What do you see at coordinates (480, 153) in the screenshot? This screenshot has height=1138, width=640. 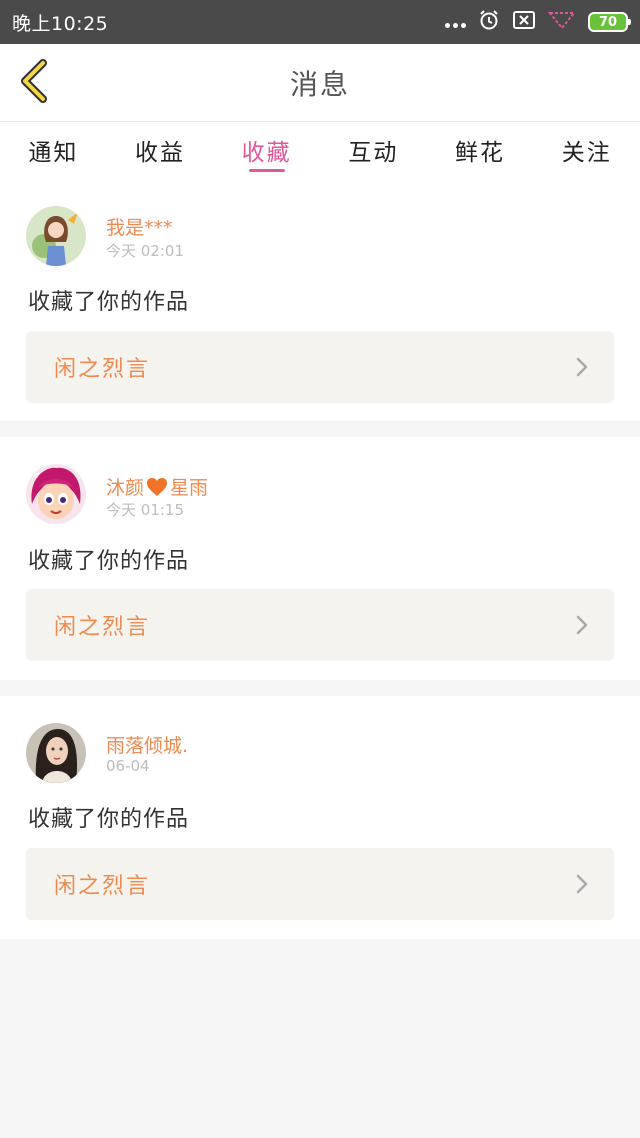 I see `tab-label: 鲜花` at bounding box center [480, 153].